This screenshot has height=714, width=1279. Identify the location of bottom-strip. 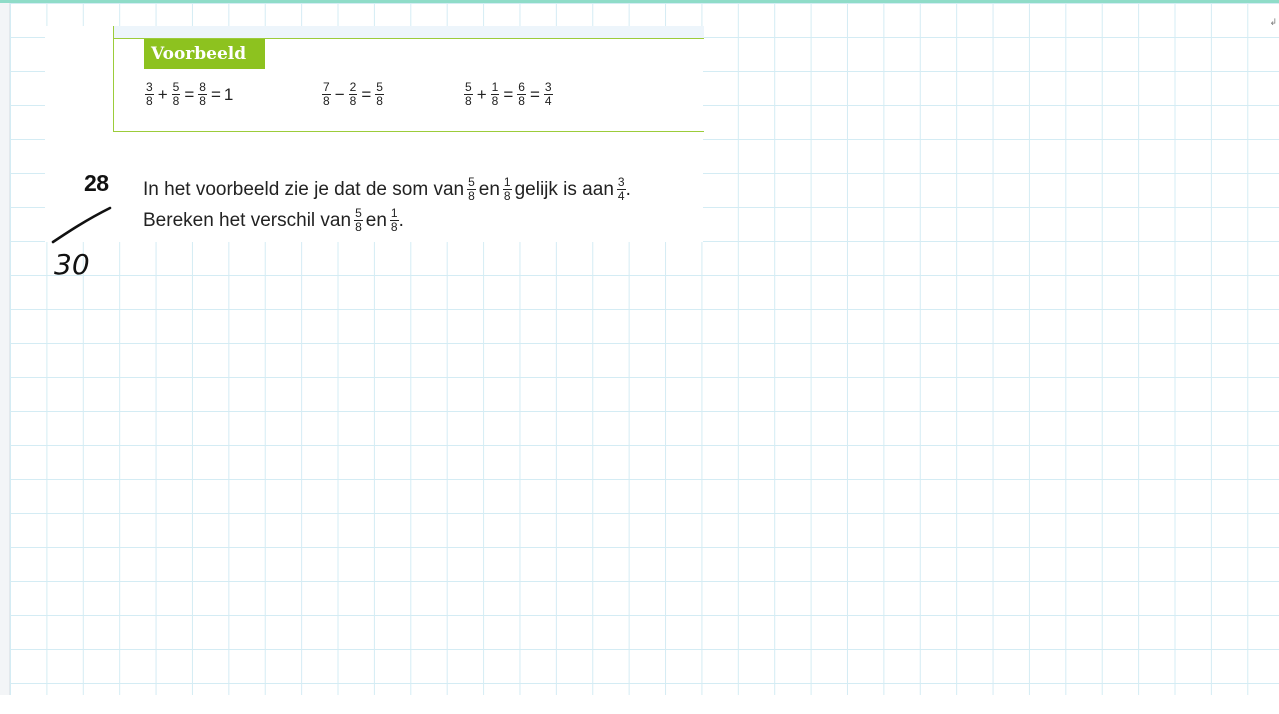
(639, 704).